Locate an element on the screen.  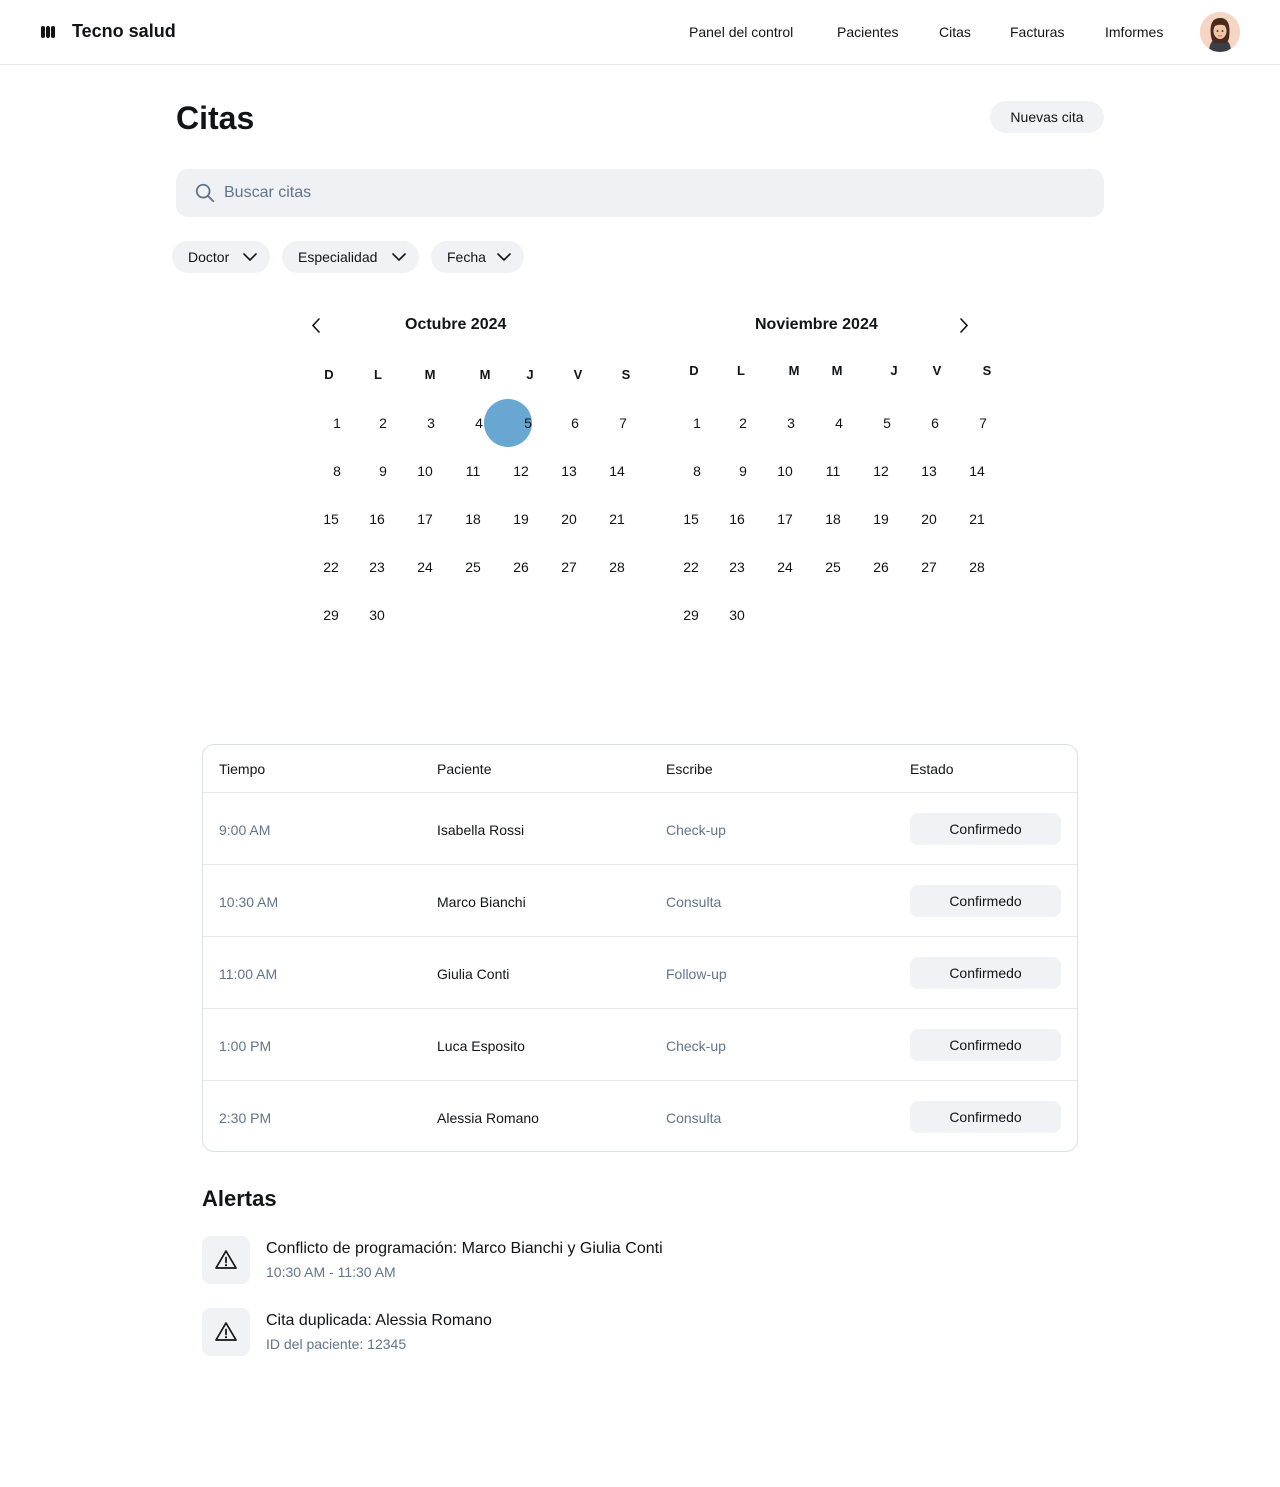
nav-appointments: Citas is located at coordinates (955, 32).